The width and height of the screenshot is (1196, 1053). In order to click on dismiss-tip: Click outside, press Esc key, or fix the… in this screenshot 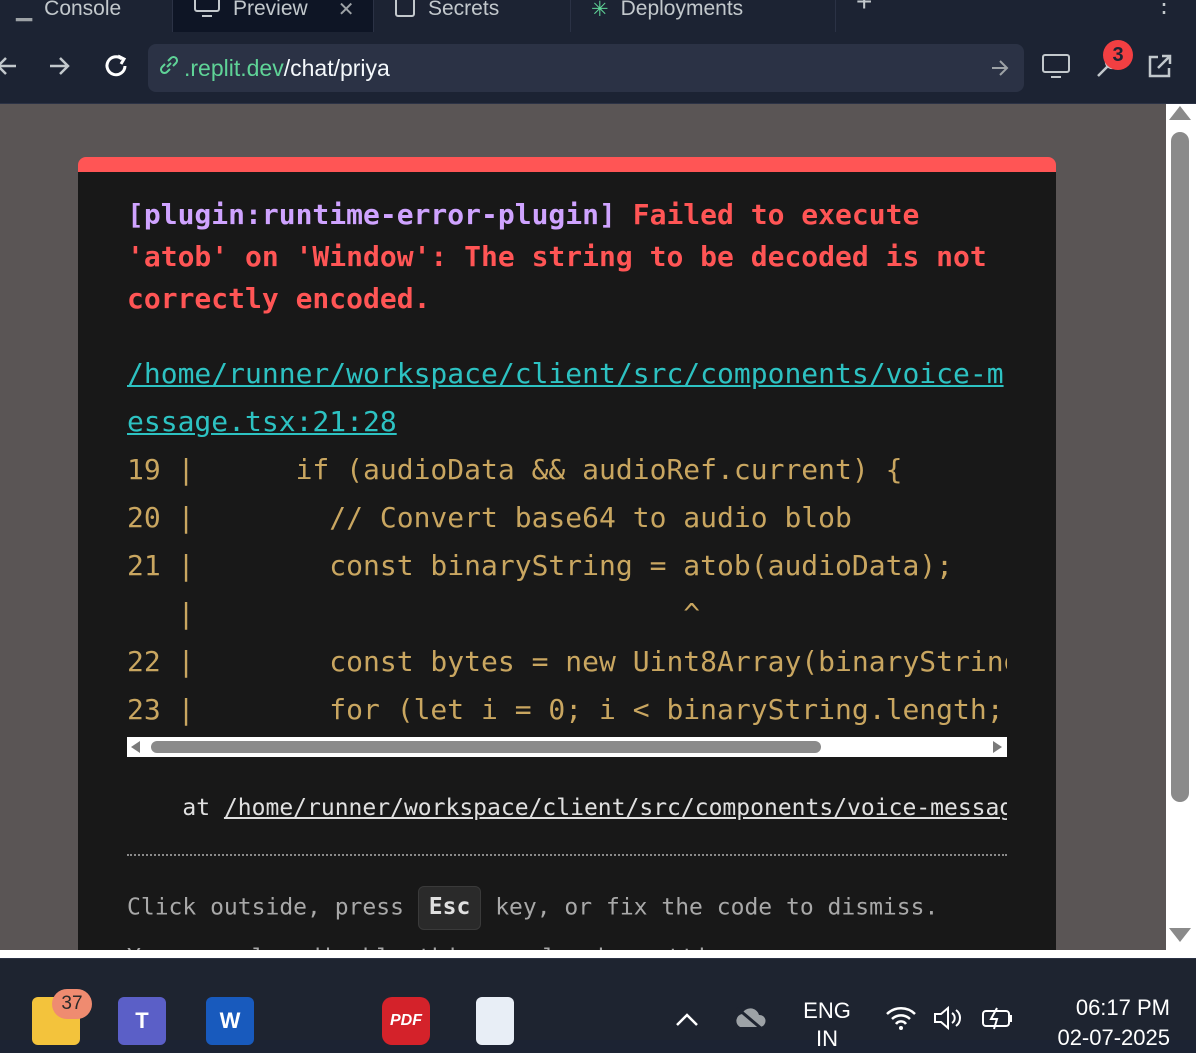, I will do `click(567, 908)`.